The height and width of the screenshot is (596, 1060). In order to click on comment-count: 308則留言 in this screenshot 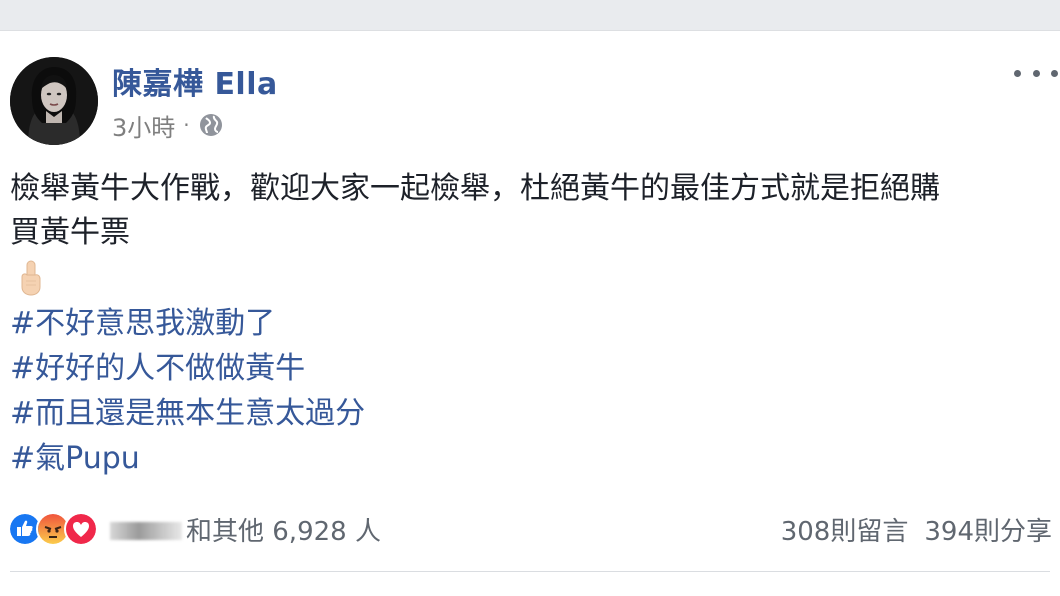, I will do `click(845, 529)`.